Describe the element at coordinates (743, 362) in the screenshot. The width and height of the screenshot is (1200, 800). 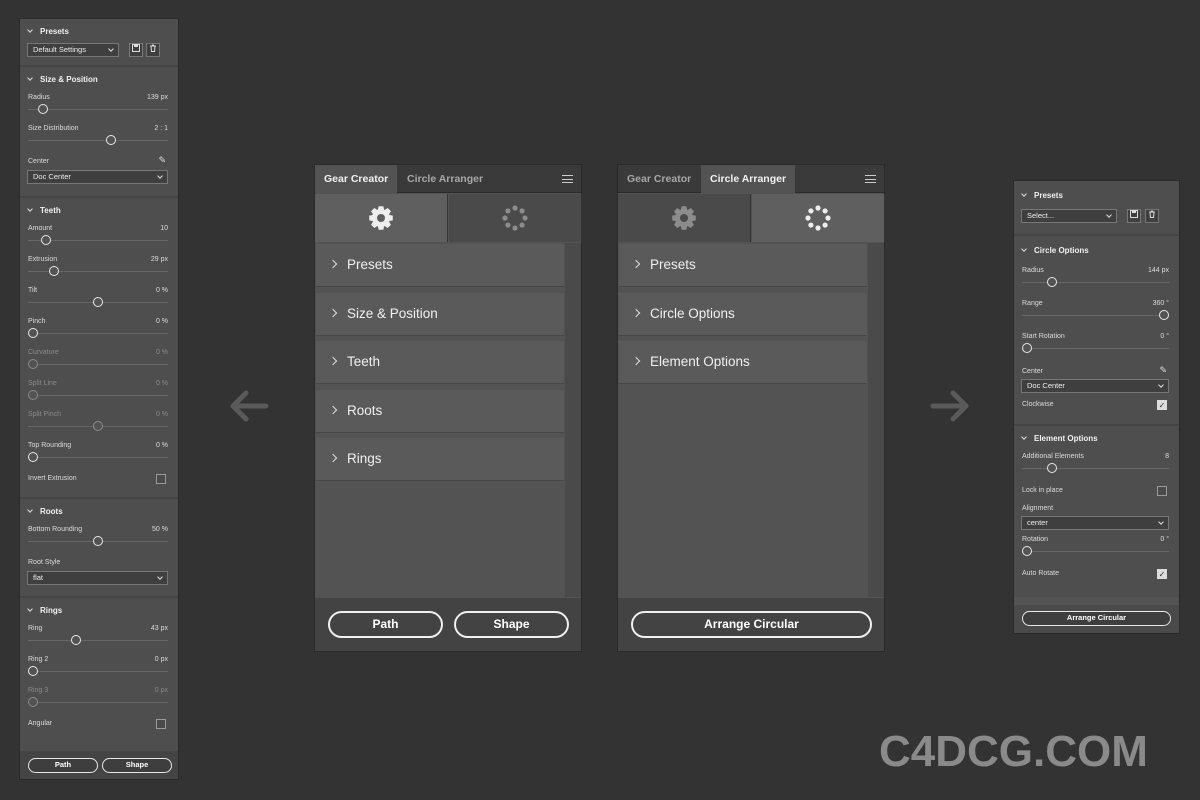
I see `accordion-element-options: Element Options` at that location.